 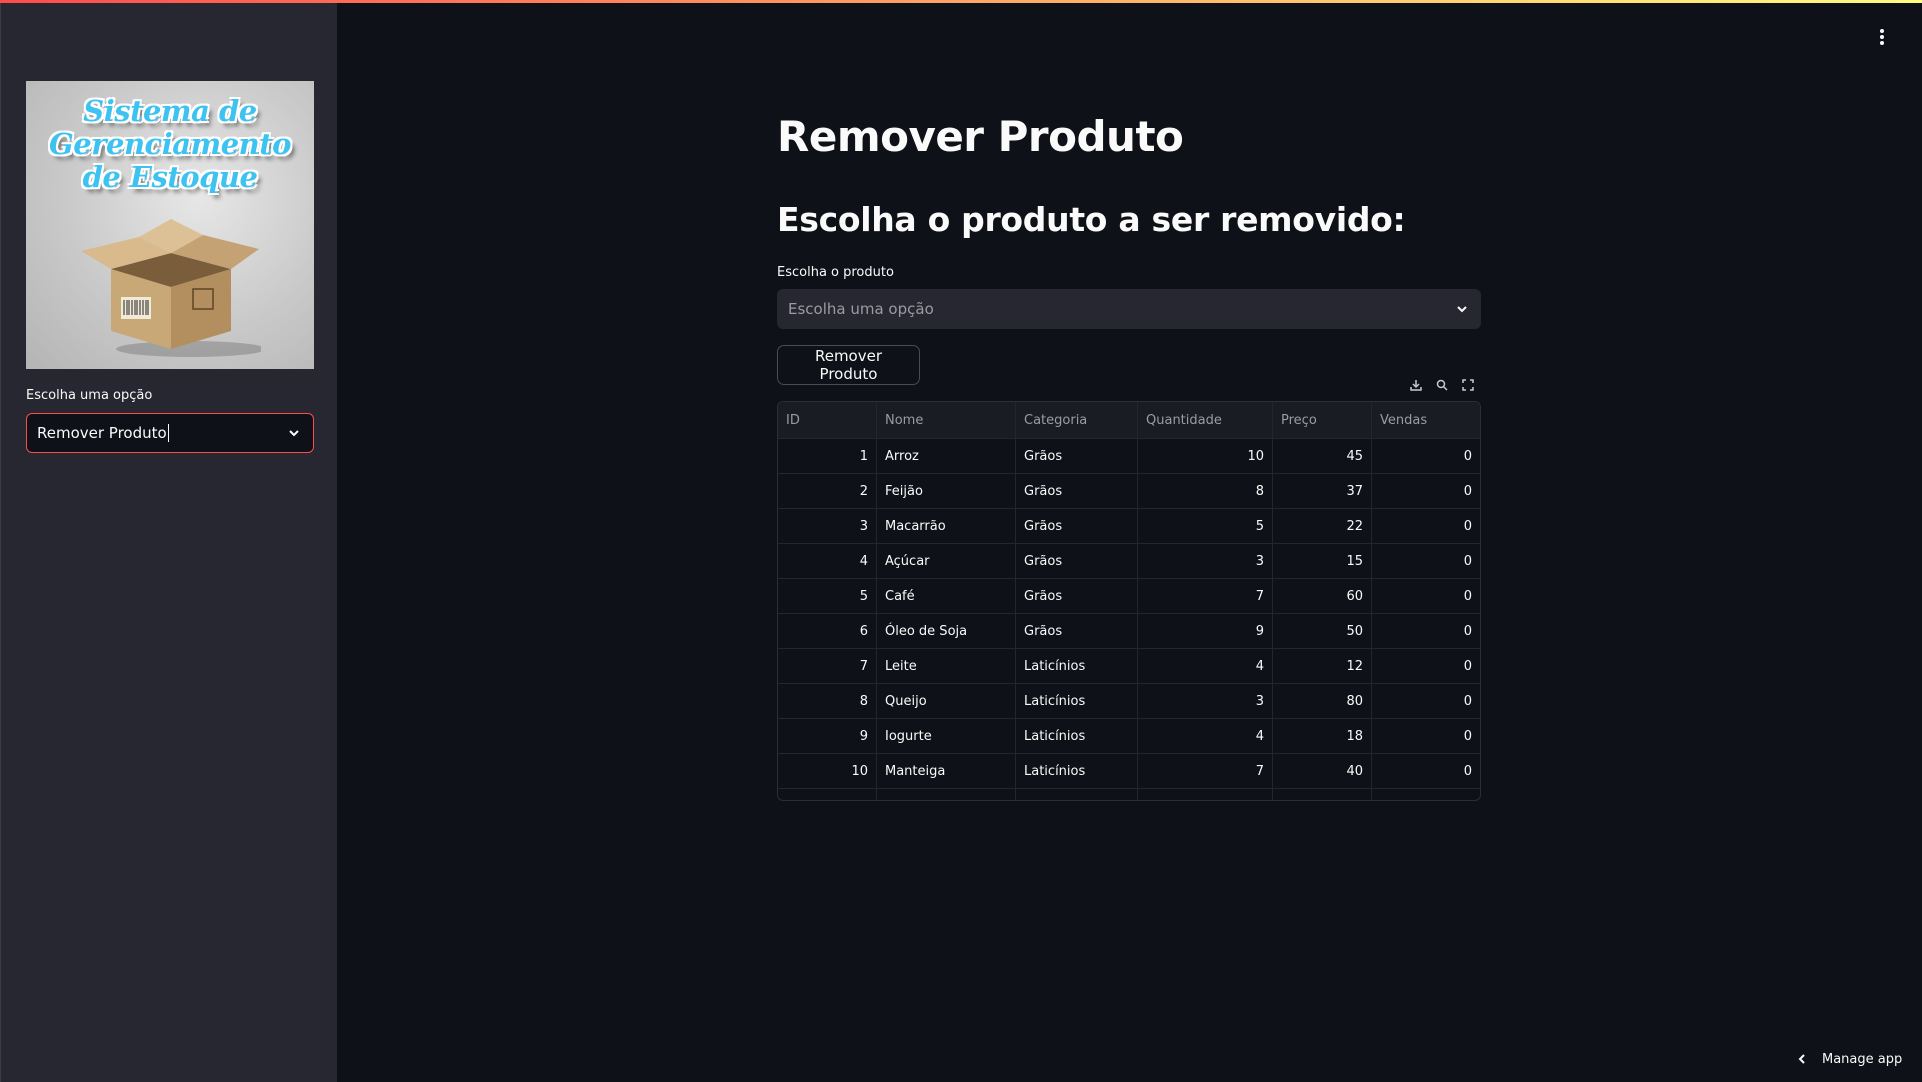 What do you see at coordinates (946, 736) in the screenshot?
I see `cell-nome: Iogurte` at bounding box center [946, 736].